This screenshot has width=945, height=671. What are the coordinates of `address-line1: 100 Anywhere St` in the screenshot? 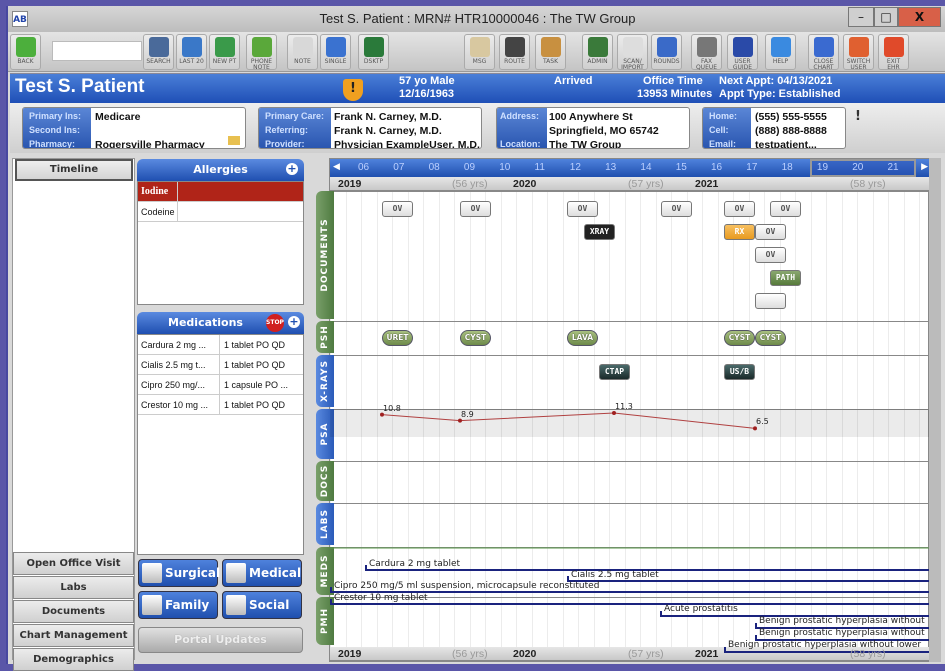 It's located at (591, 117).